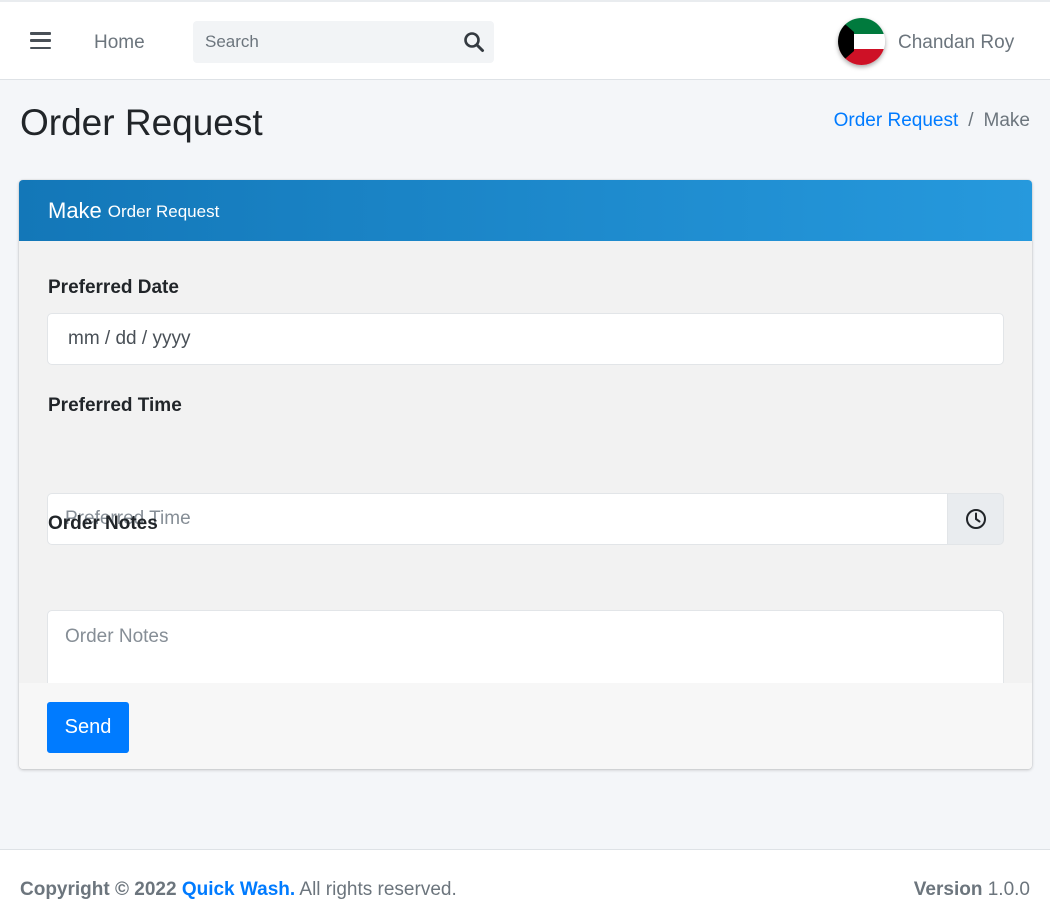  Describe the element at coordinates (115, 405) in the screenshot. I see `preferred-time-label: Preferred Time` at that location.